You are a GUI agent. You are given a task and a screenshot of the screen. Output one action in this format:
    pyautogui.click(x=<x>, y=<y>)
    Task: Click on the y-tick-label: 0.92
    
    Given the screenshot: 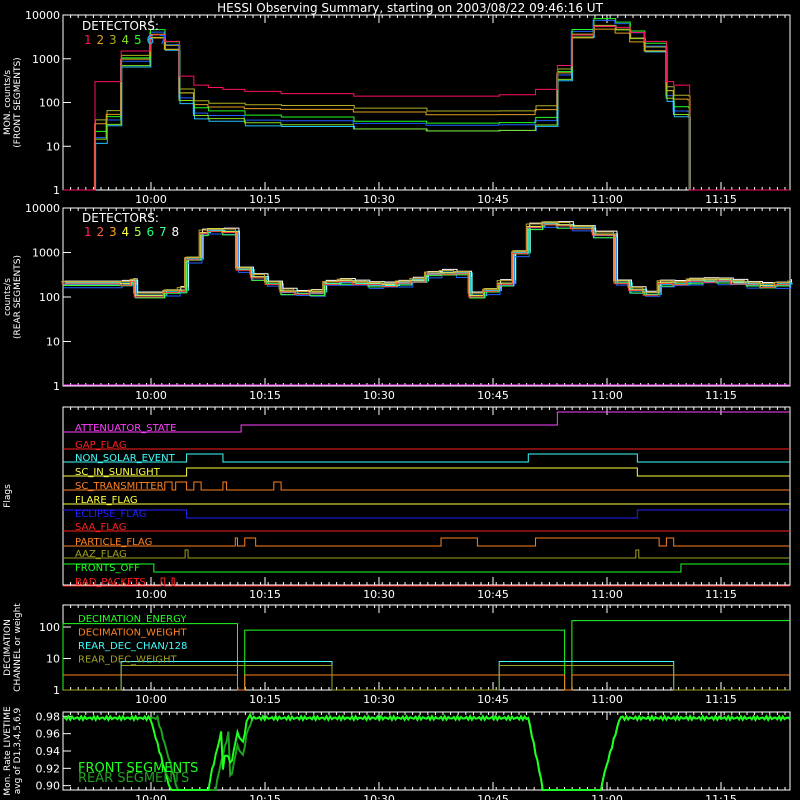 What is the action you would take?
    pyautogui.click(x=48, y=768)
    